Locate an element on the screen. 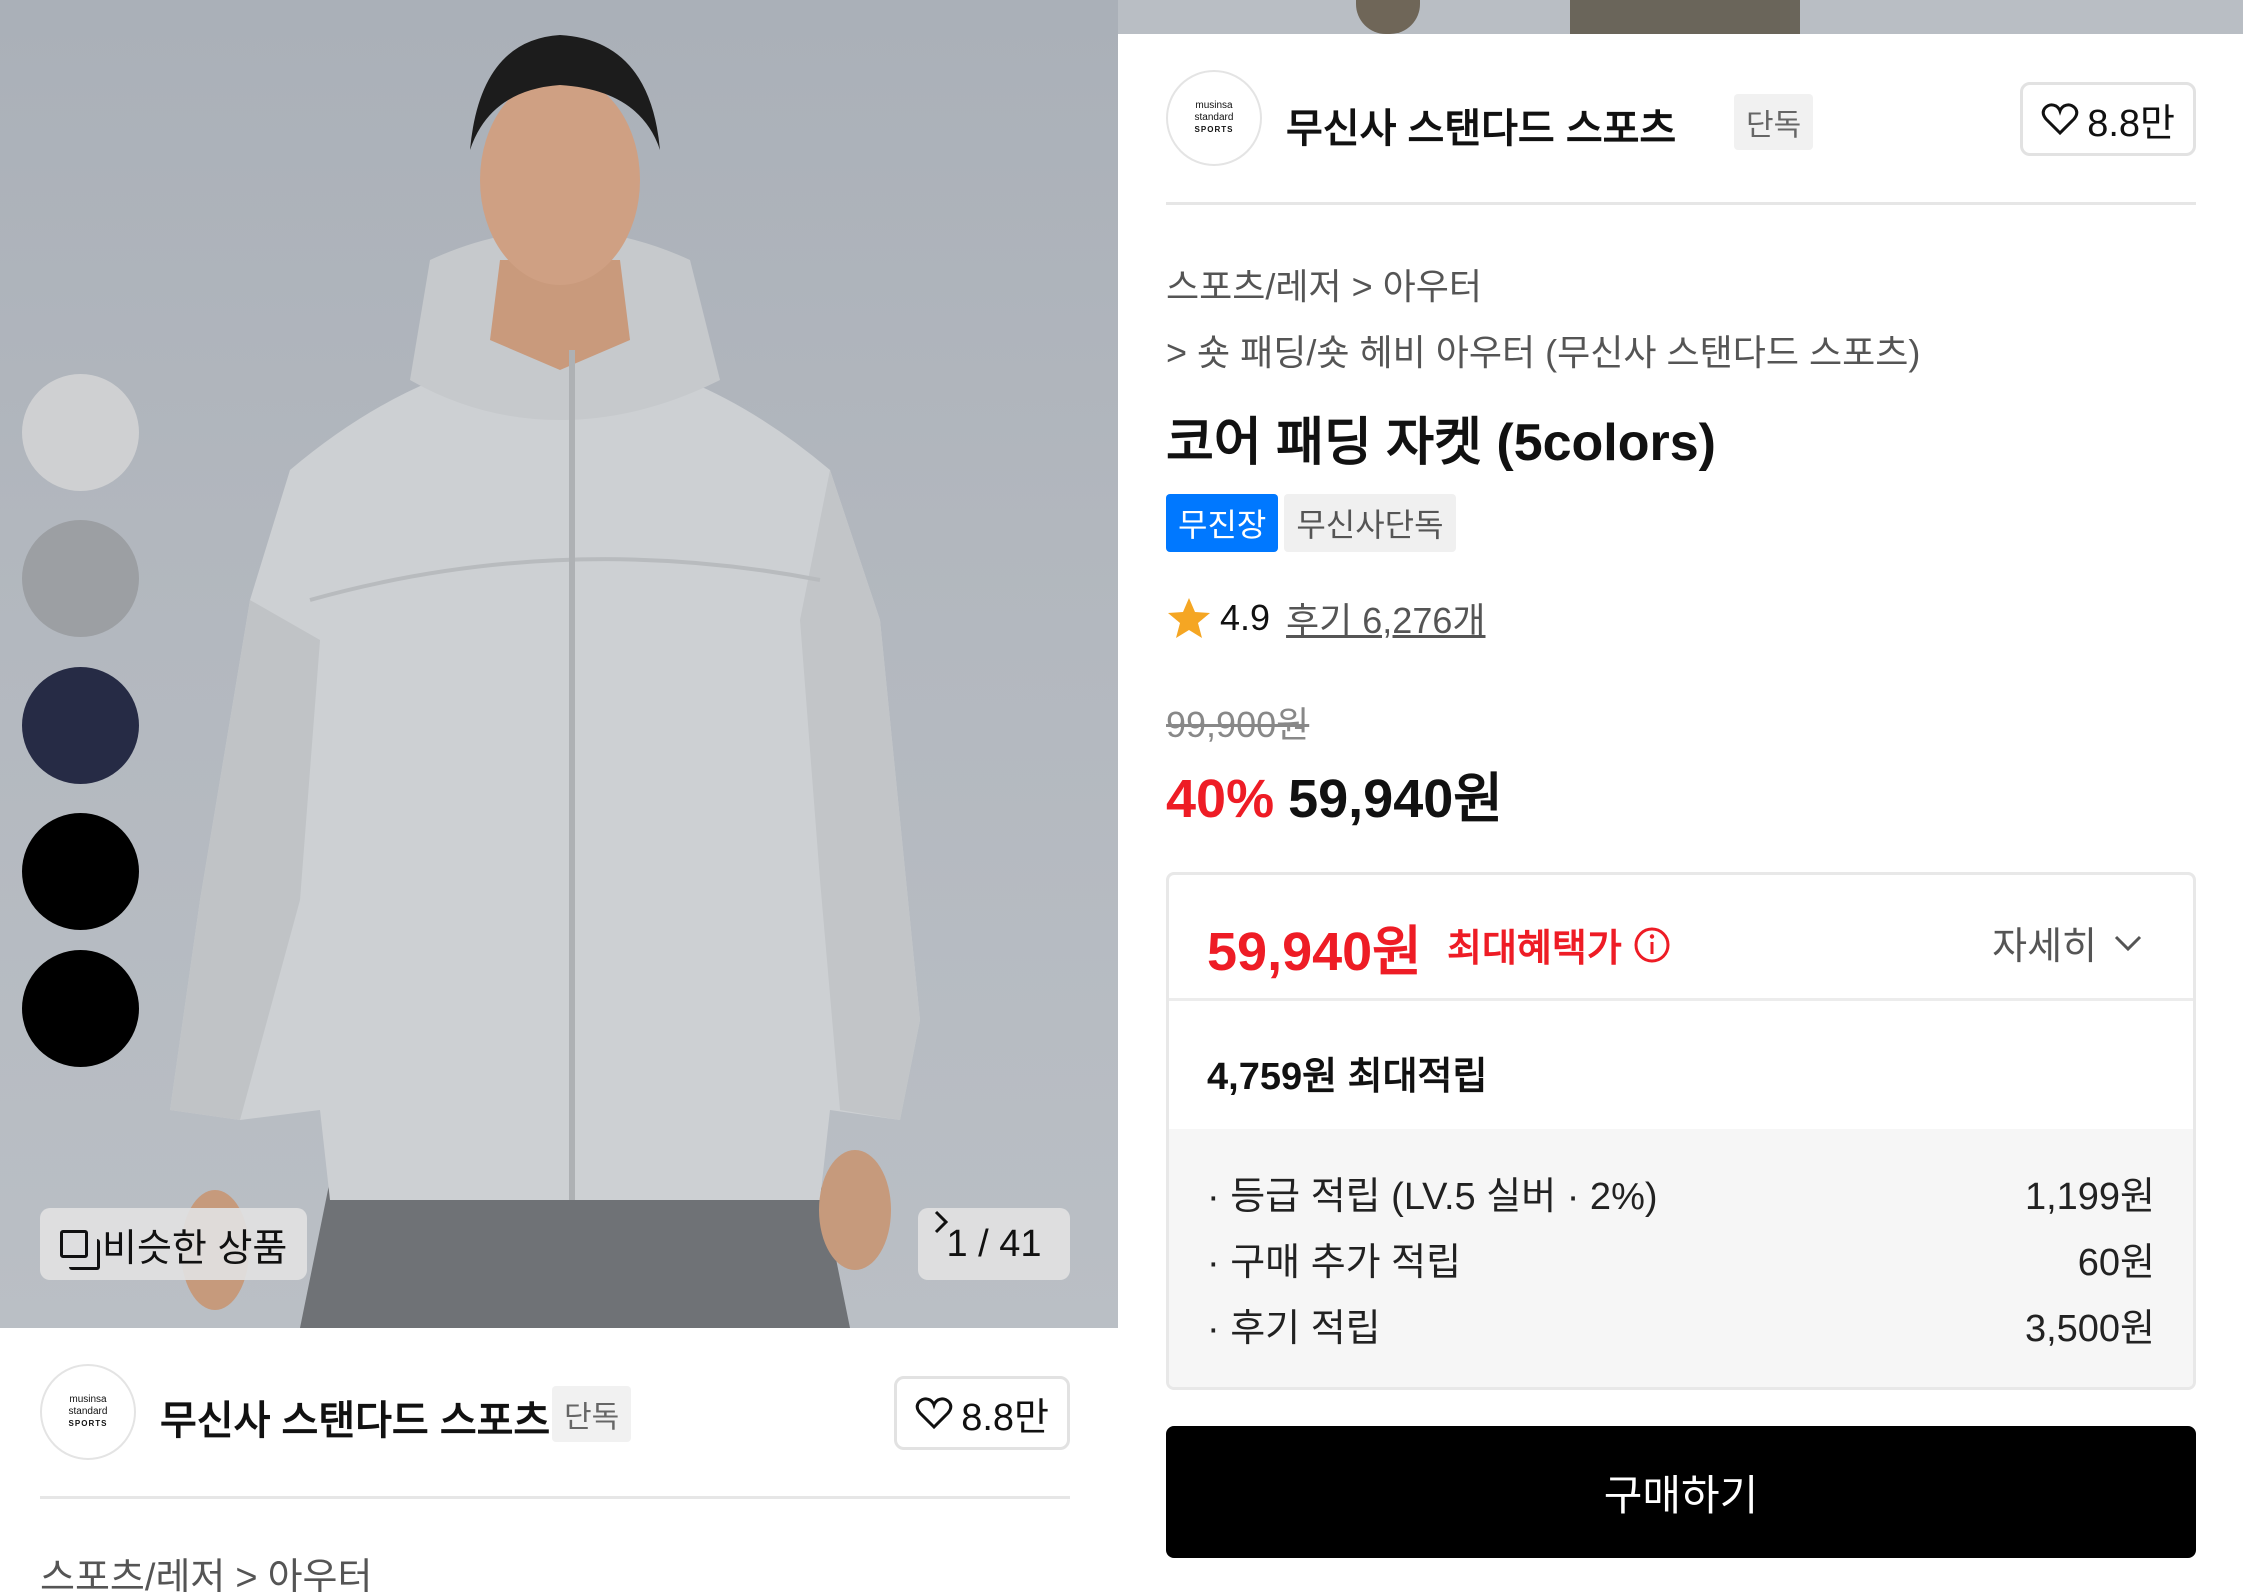 The height and width of the screenshot is (1592, 2243). color-swatch-black is located at coordinates (80, 871).